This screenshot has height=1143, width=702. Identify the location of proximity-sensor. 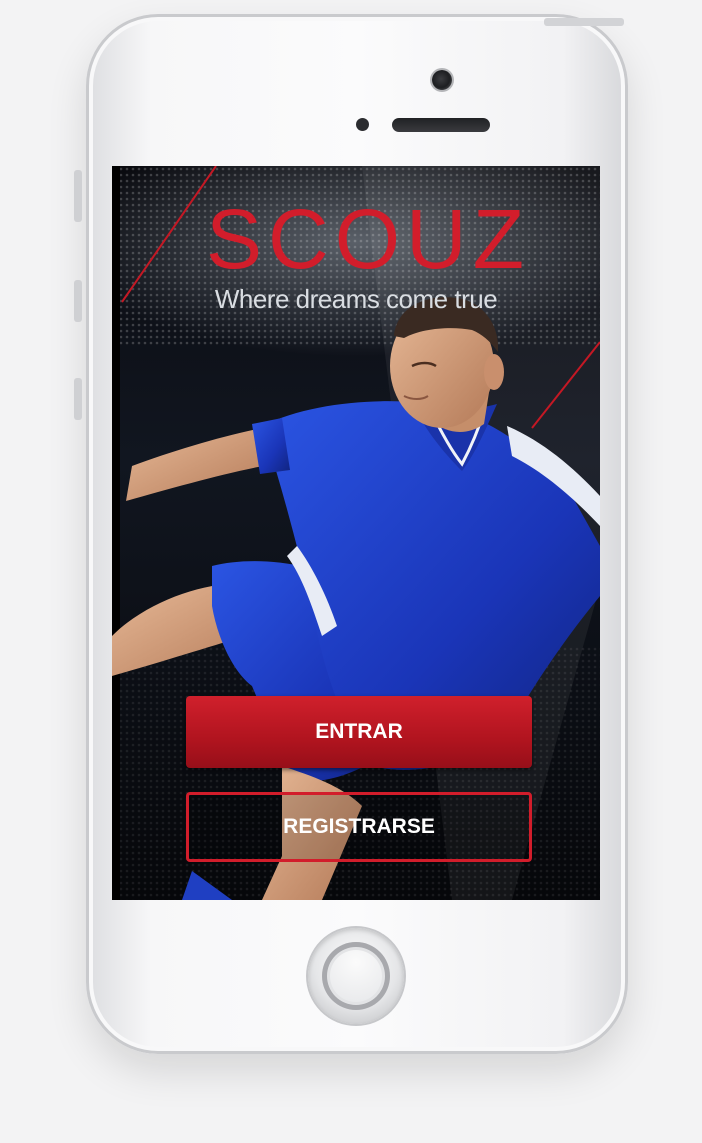
(362, 124).